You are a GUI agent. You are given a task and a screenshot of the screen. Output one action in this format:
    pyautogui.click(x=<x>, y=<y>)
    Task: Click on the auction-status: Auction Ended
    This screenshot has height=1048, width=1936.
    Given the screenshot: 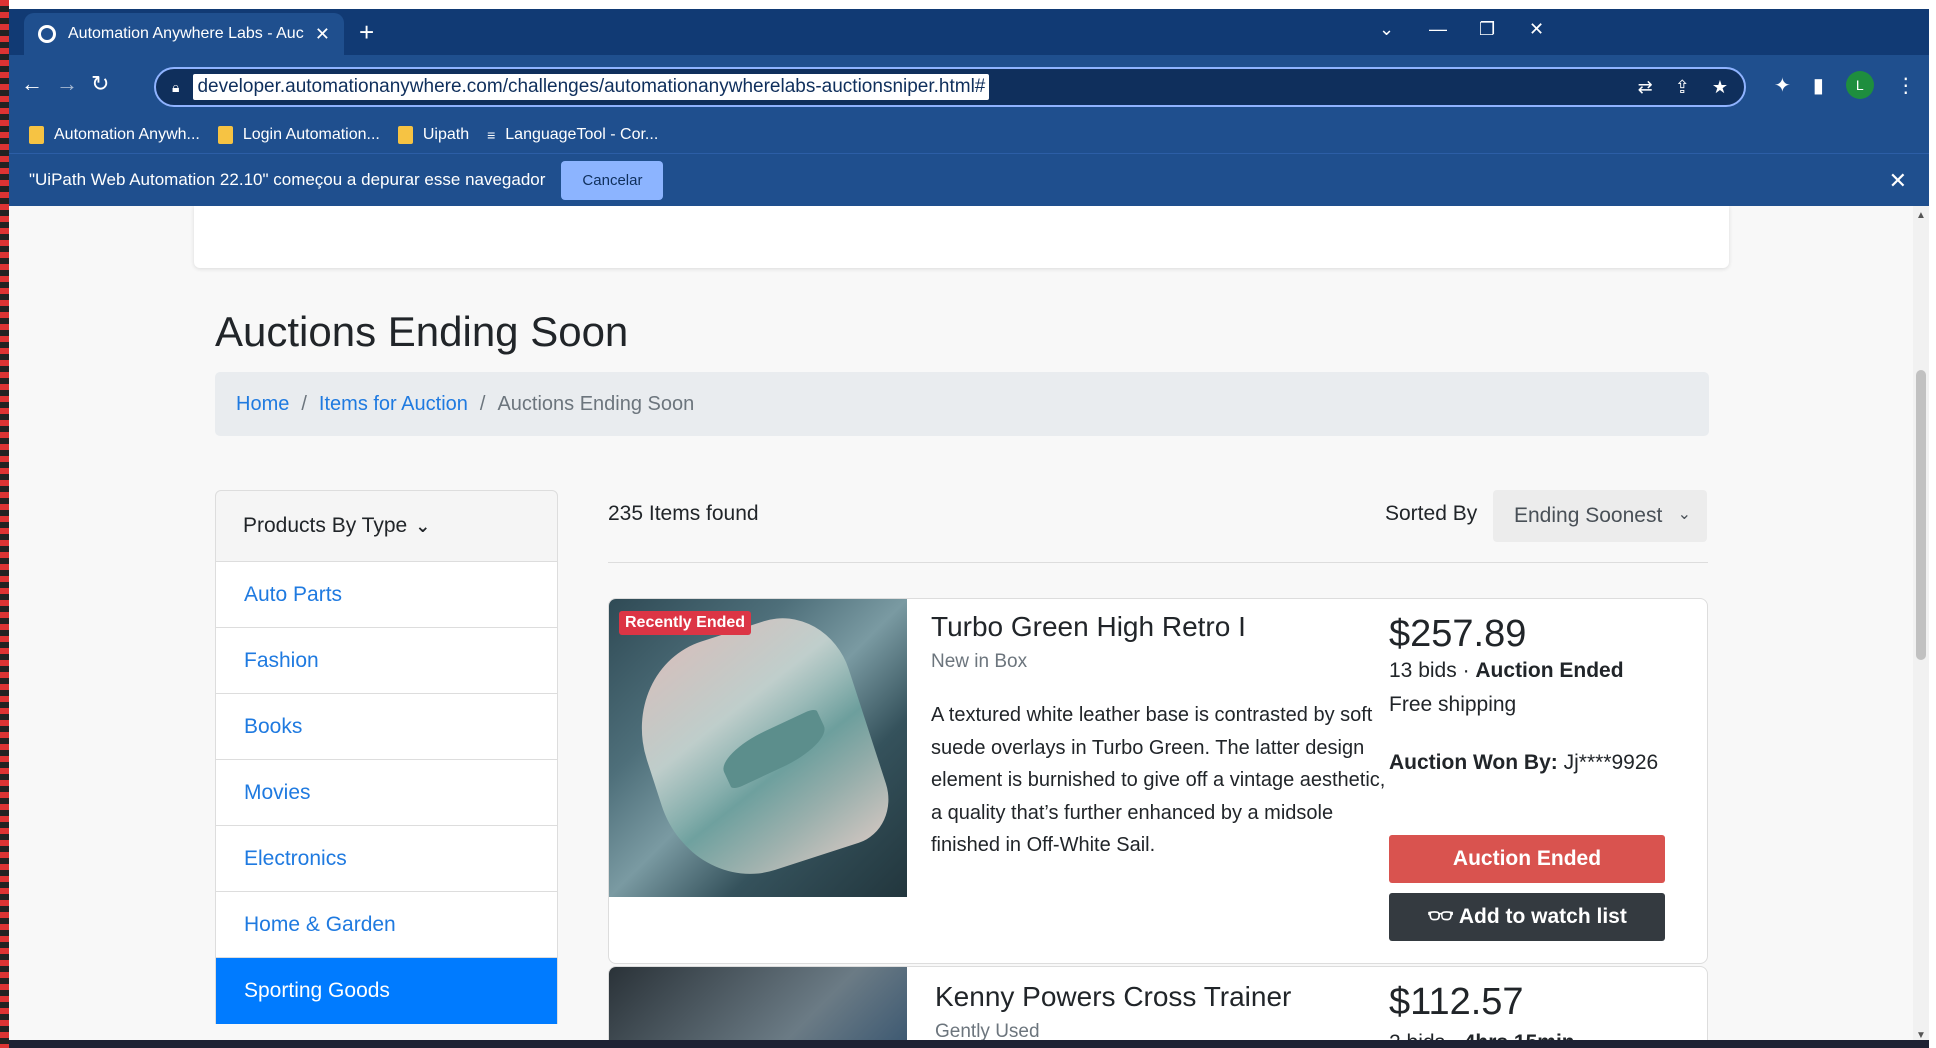 What is the action you would take?
    pyautogui.click(x=1549, y=670)
    